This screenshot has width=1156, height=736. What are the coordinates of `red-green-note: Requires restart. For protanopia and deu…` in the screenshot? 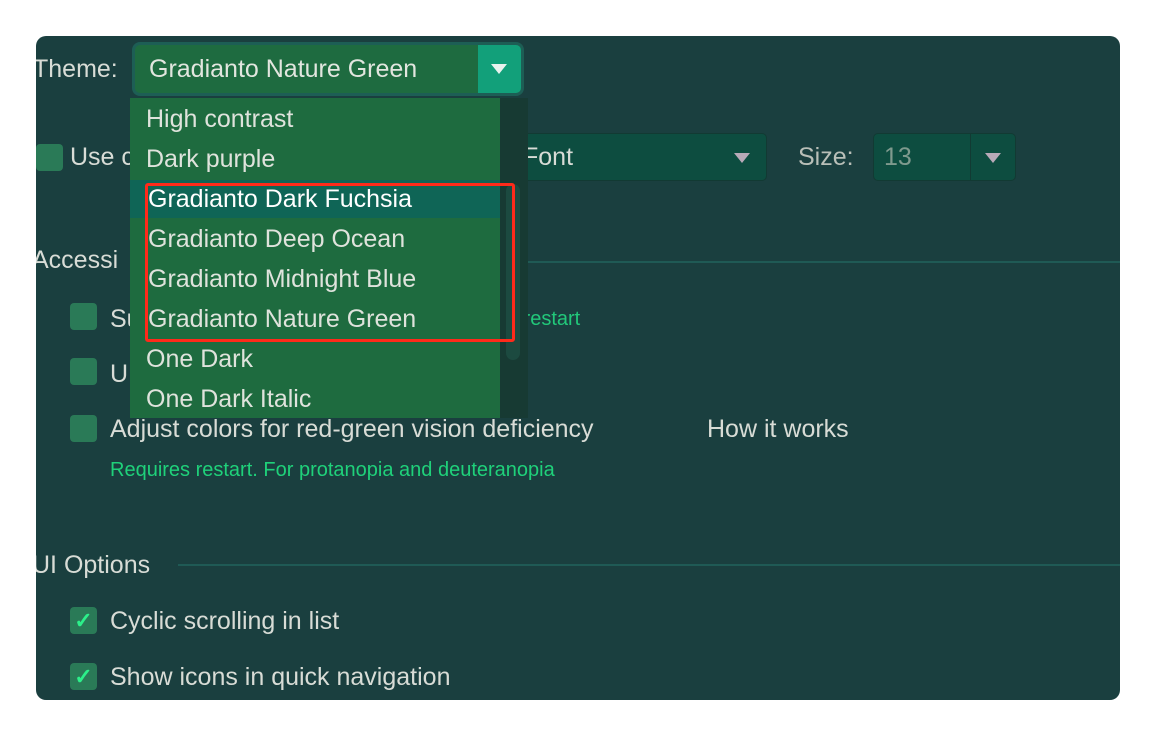 It's located at (332, 470).